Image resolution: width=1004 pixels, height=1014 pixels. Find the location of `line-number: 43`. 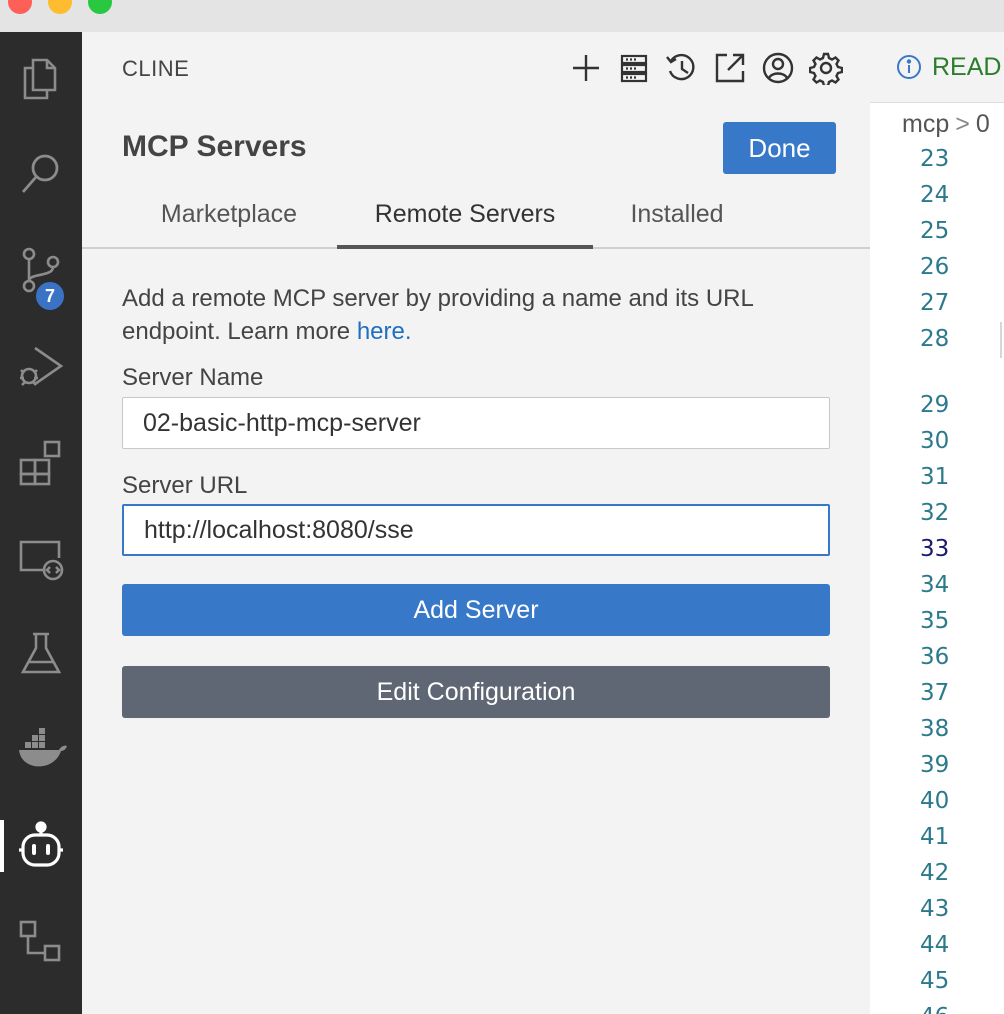

line-number: 43 is located at coordinates (935, 909).